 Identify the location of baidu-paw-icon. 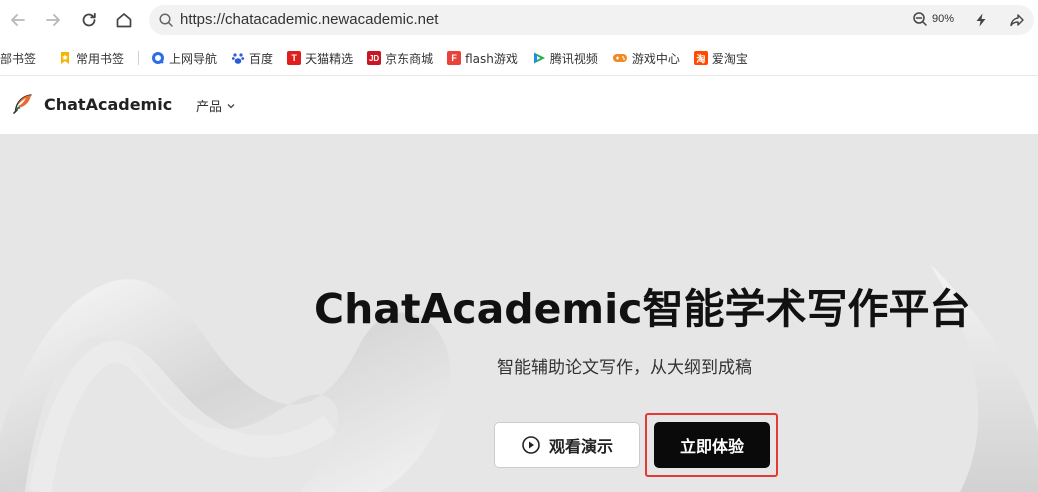
(238, 58).